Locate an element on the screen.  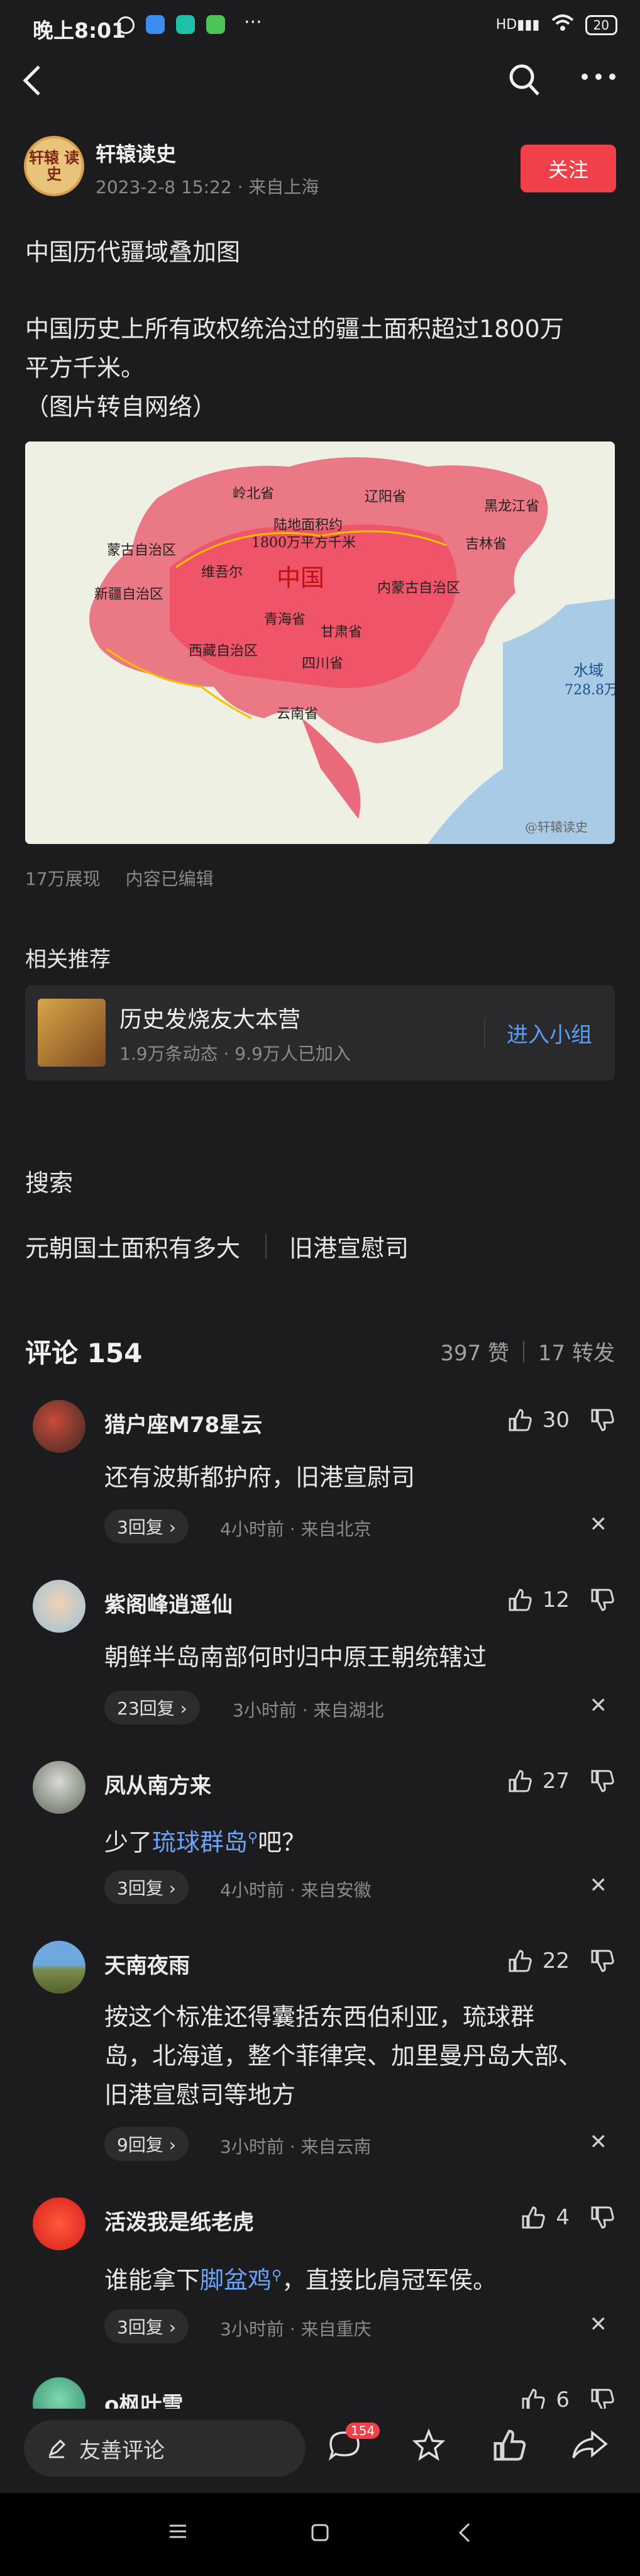
wifi-icon is located at coordinates (562, 25).